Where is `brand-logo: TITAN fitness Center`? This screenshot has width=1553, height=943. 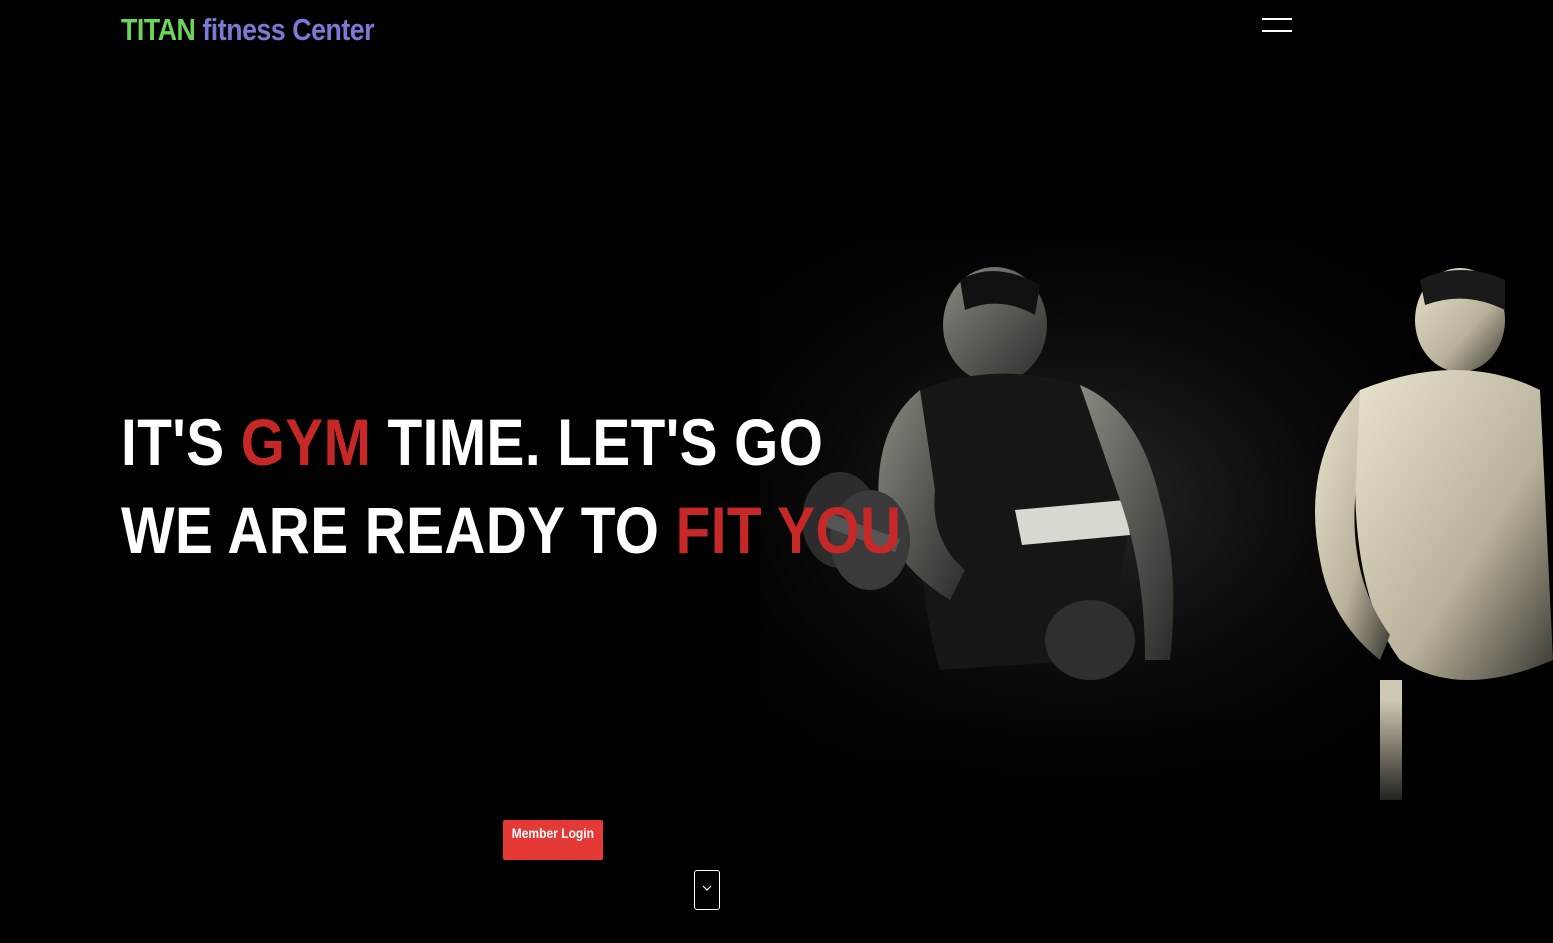
brand-logo: TITAN fitness Center is located at coordinates (248, 30).